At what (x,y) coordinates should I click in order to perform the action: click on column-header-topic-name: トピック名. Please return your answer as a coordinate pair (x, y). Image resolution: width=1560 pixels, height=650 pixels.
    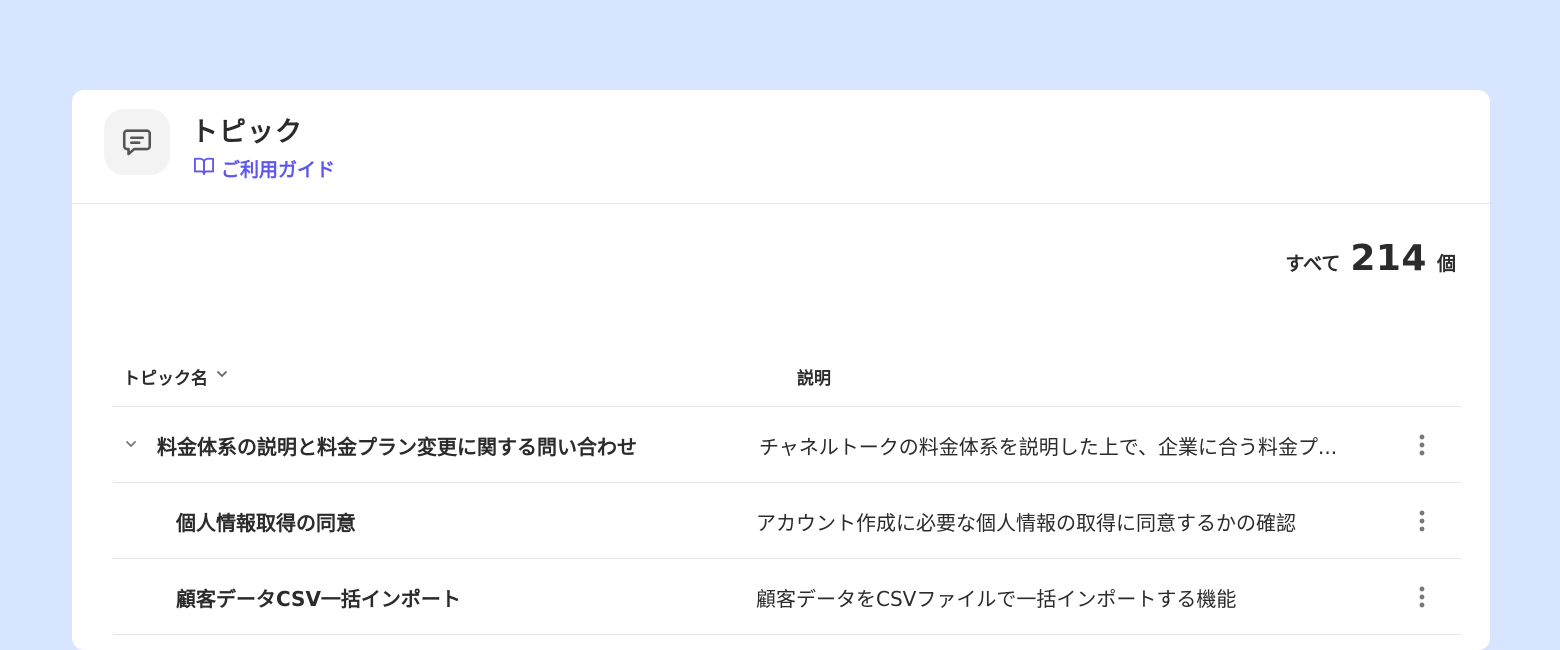
    Looking at the image, I should click on (176, 376).